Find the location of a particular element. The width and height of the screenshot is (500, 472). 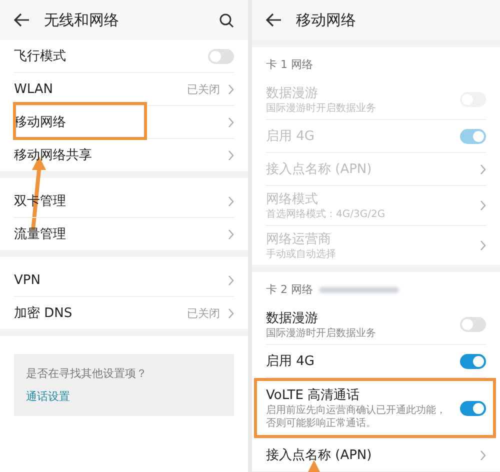

screen-title: 移动网络 is located at coordinates (326, 20).